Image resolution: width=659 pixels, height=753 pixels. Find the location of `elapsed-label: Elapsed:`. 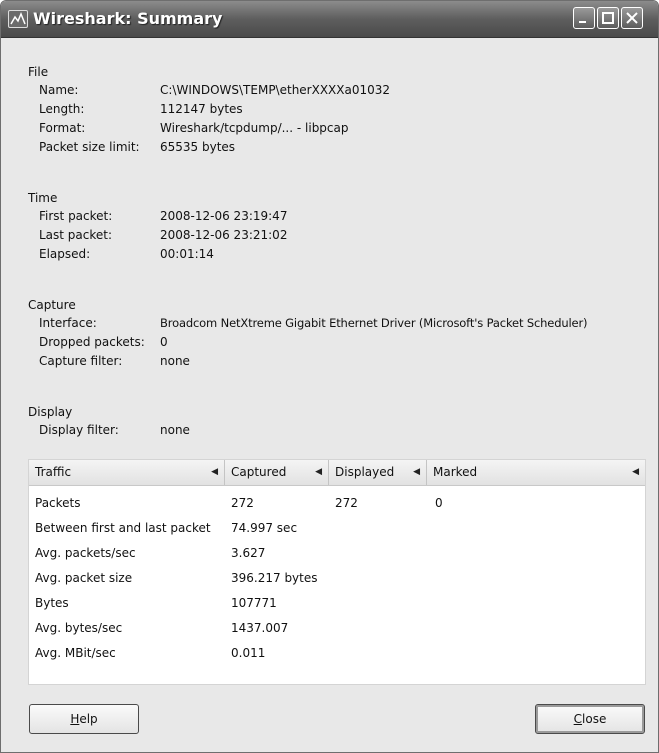

elapsed-label: Elapsed: is located at coordinates (65, 254).